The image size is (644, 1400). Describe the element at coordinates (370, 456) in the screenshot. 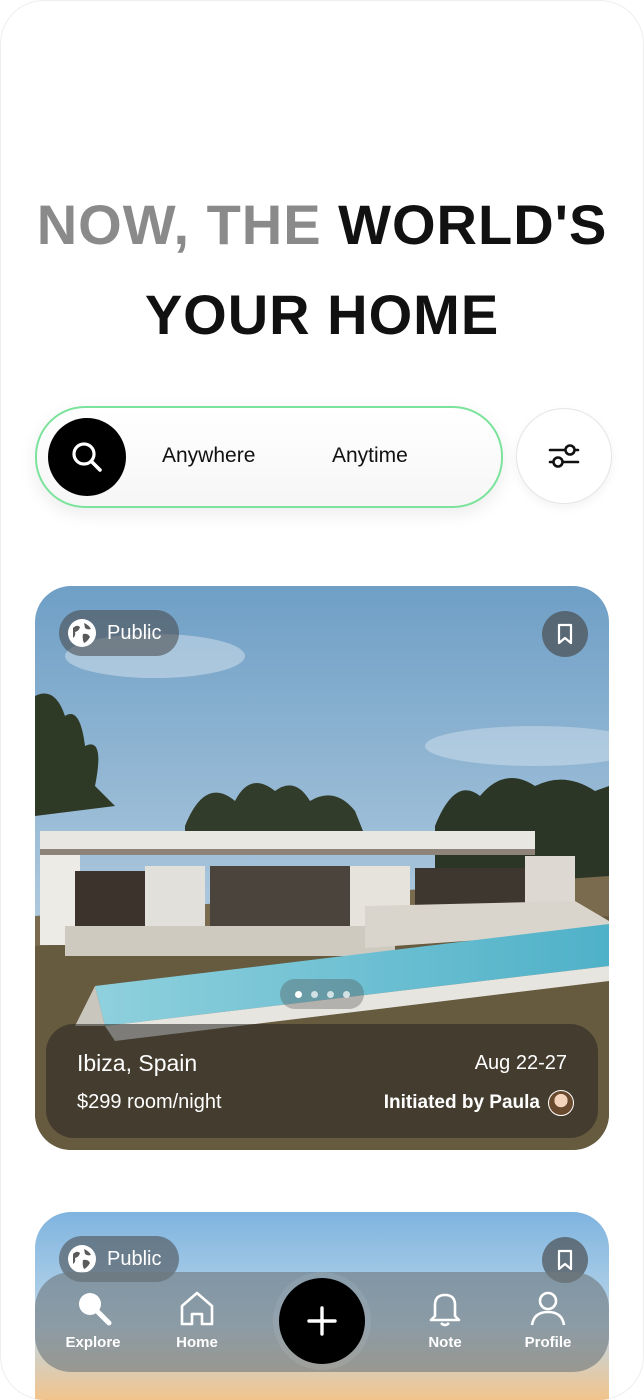

I see `search-anytime: Anytime` at that location.